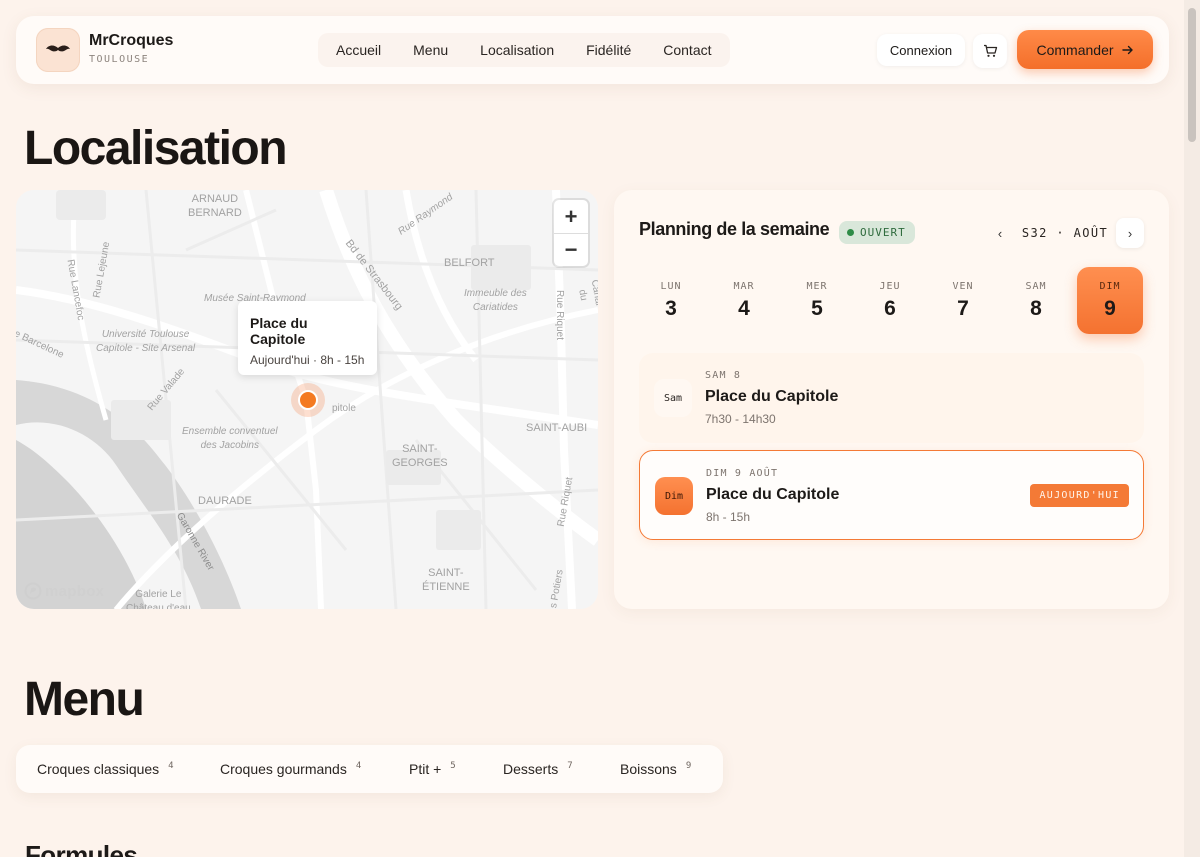 The height and width of the screenshot is (857, 1200). I want to click on map-label-canal: Canal du, so click(587, 292).